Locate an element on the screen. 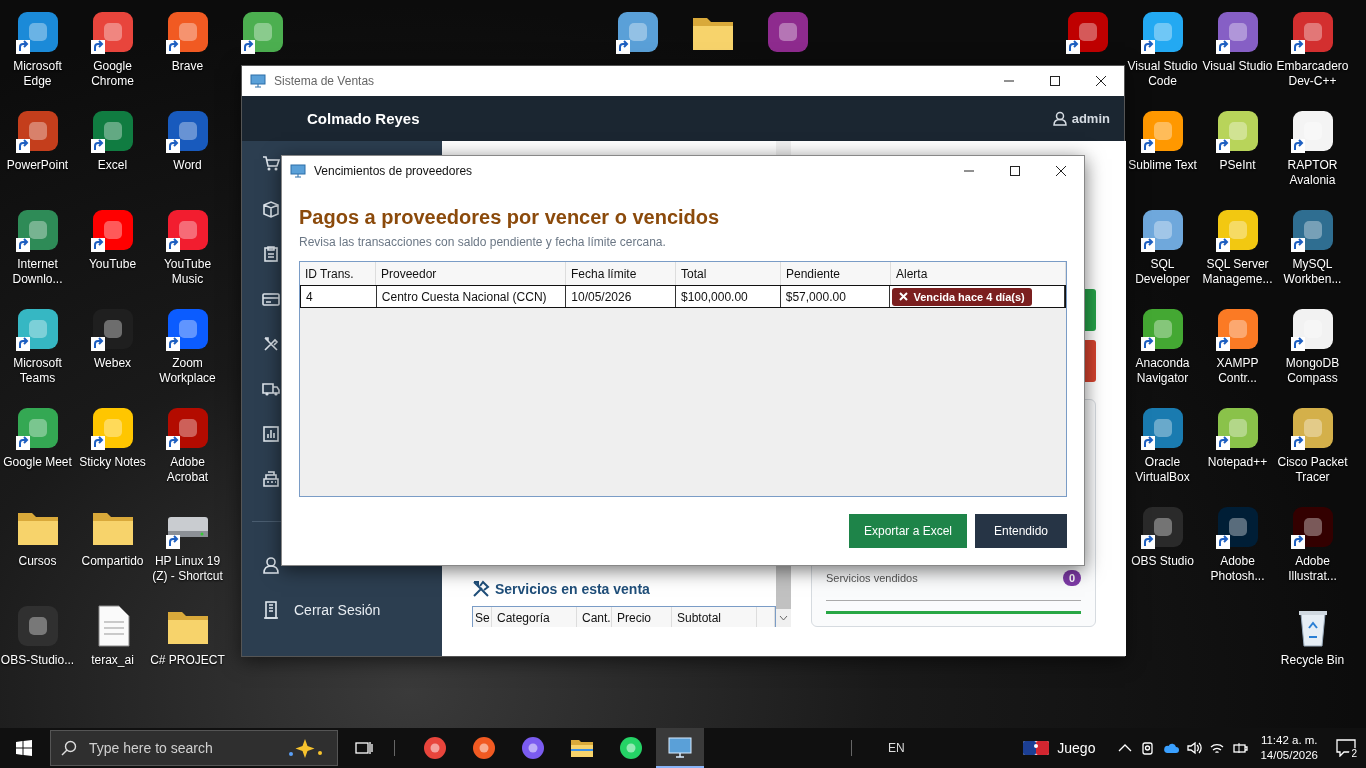 This screenshot has height=768, width=1366. desktop-icon-label: Recycle Bin is located at coordinates (1312, 660).